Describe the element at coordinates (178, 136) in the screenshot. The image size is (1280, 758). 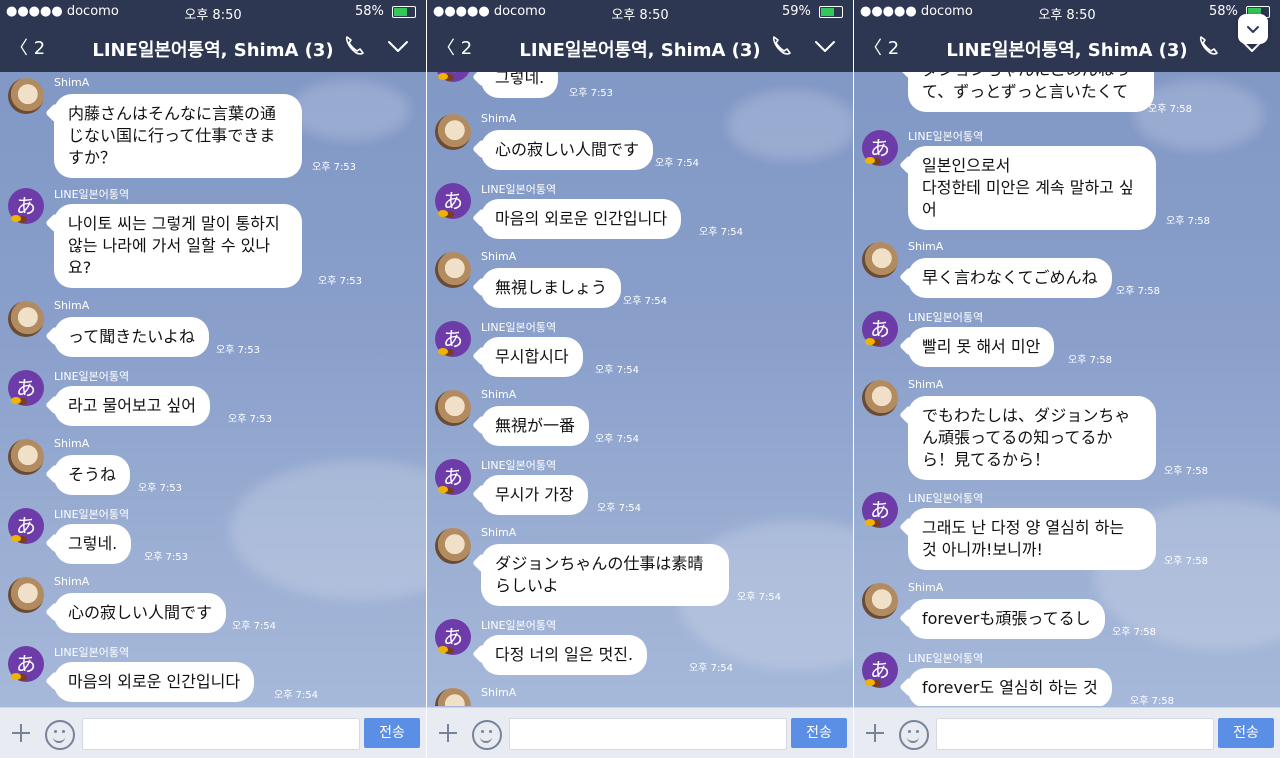
I see `message-bubble: 内藤さんはそんなに言葉の通じない国に行って仕事できますか？` at that location.